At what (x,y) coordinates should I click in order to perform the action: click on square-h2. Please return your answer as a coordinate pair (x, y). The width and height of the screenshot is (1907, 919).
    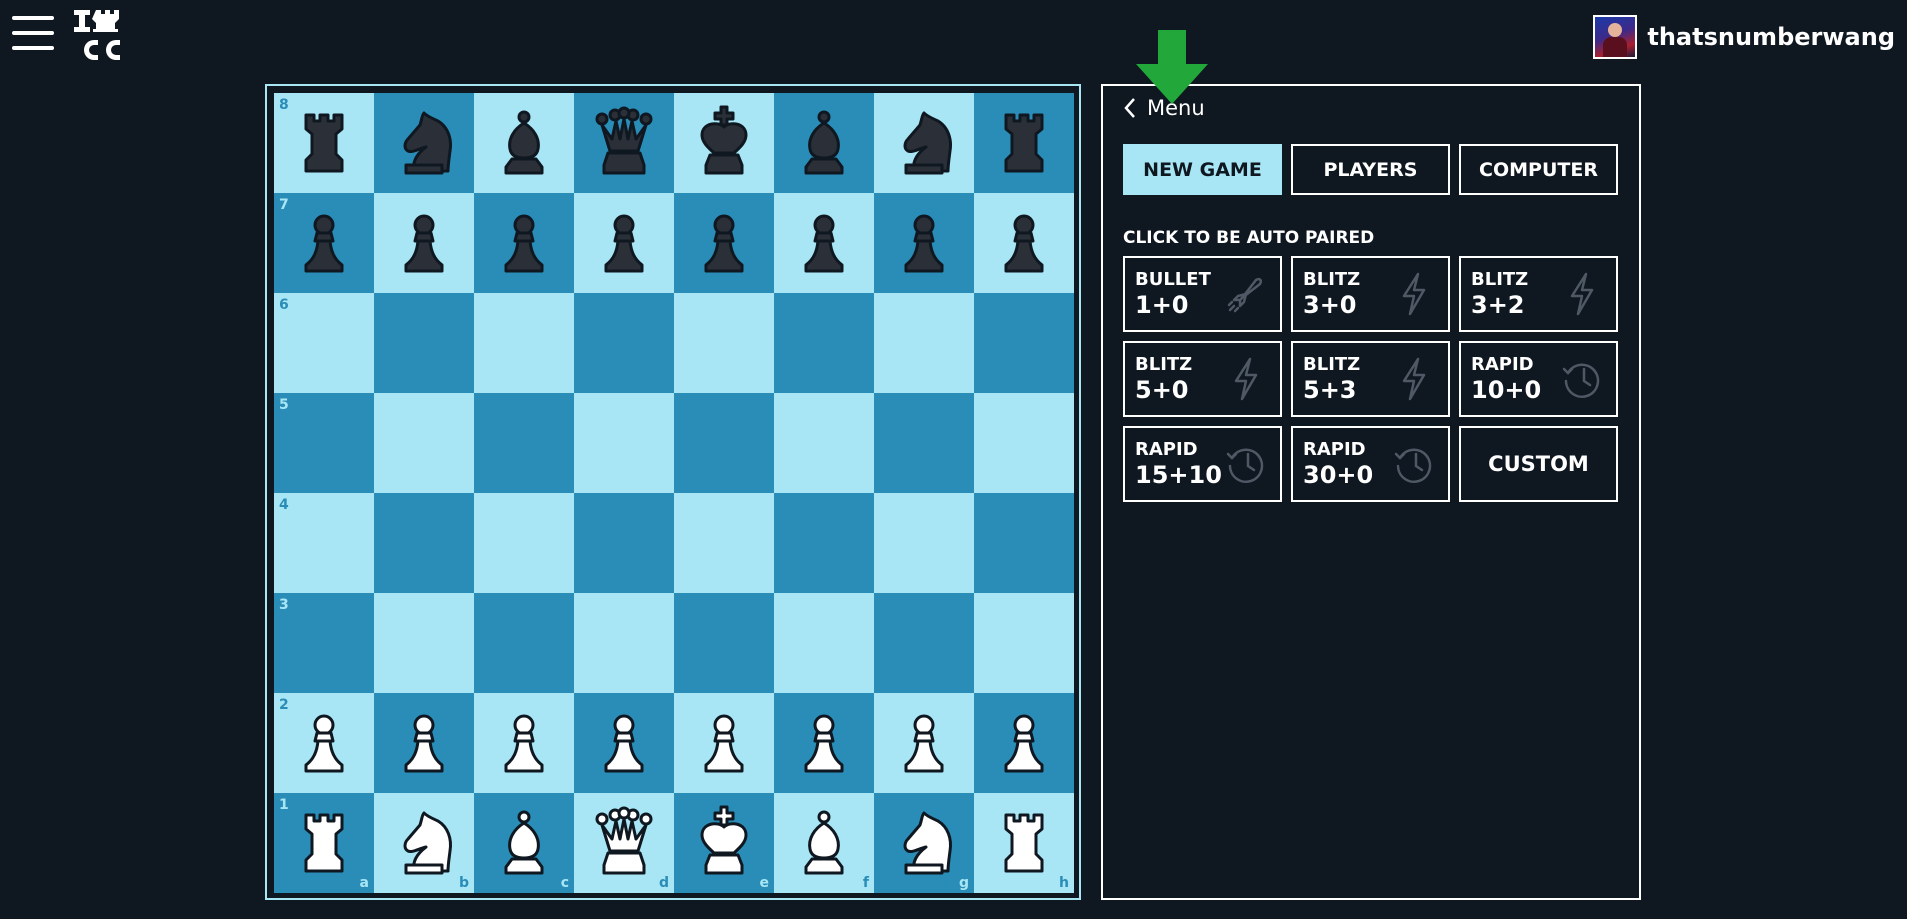
    Looking at the image, I should click on (1024, 743).